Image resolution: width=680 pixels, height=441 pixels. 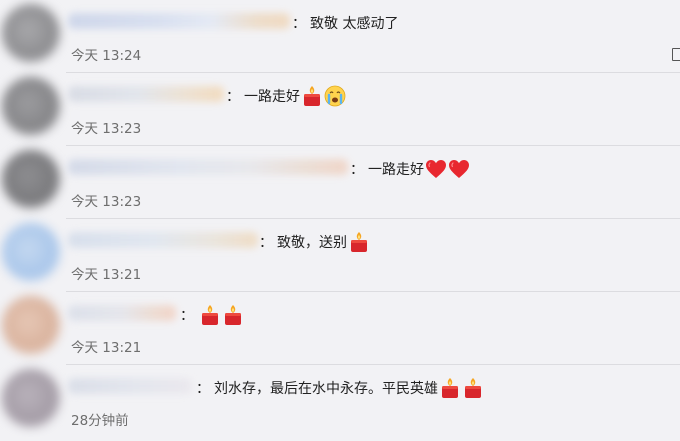 I want to click on reply-icon, so click(x=676, y=54).